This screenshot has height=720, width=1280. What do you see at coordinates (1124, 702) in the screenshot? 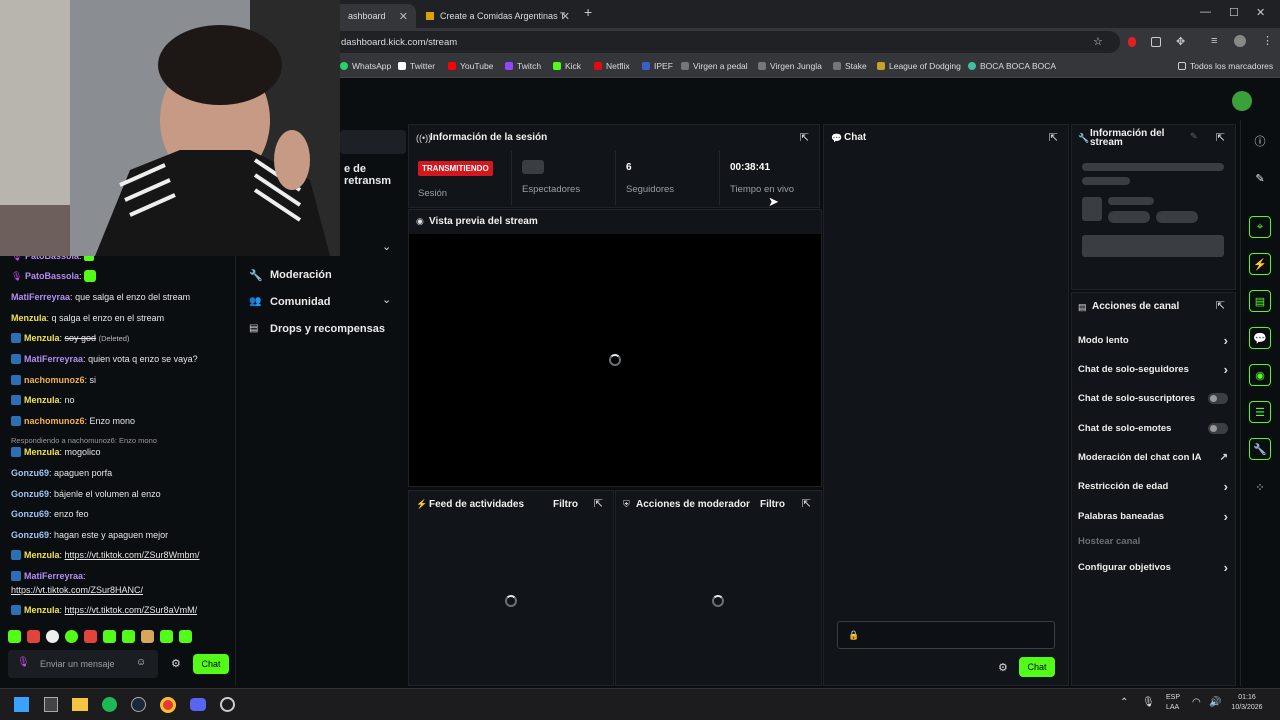
I see `chevron-up-icon: ⌃` at bounding box center [1124, 702].